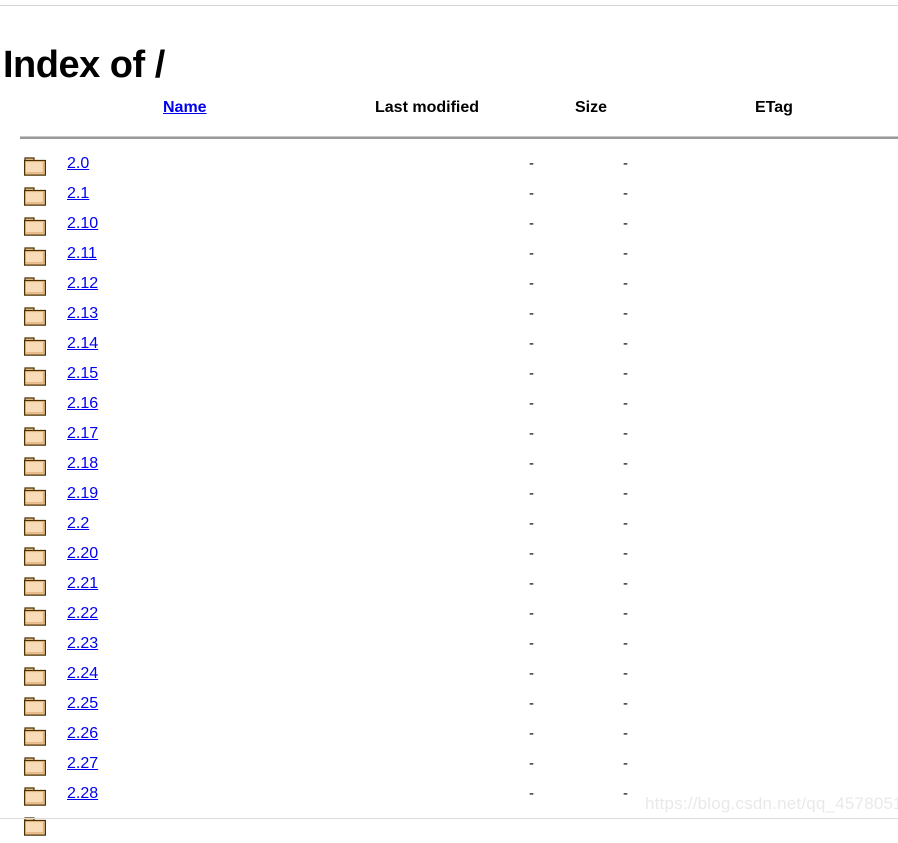 This screenshot has width=898, height=843. What do you see at coordinates (185, 108) in the screenshot?
I see `column-header-name: Name` at bounding box center [185, 108].